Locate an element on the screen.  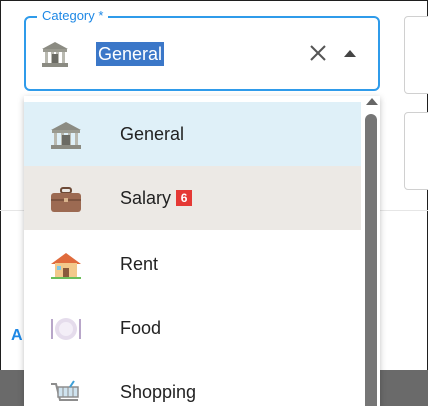
house-icon is located at coordinates (66, 266).